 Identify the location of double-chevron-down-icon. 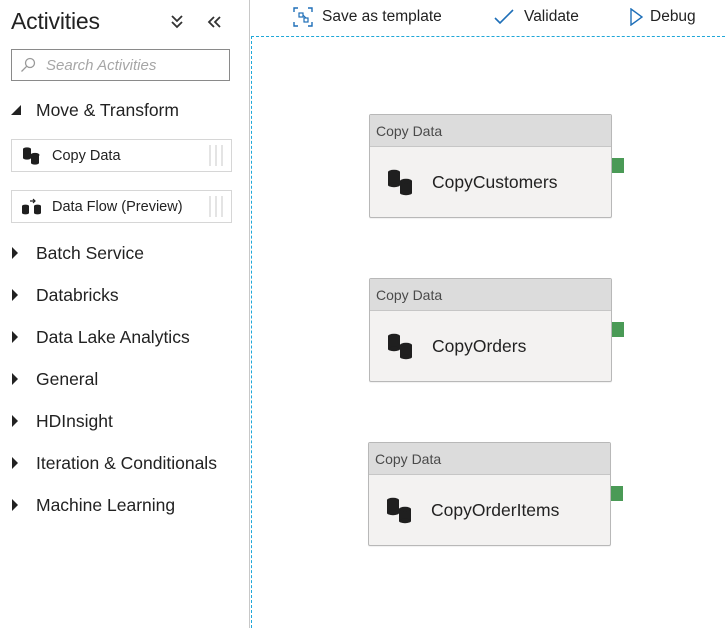
(177, 22).